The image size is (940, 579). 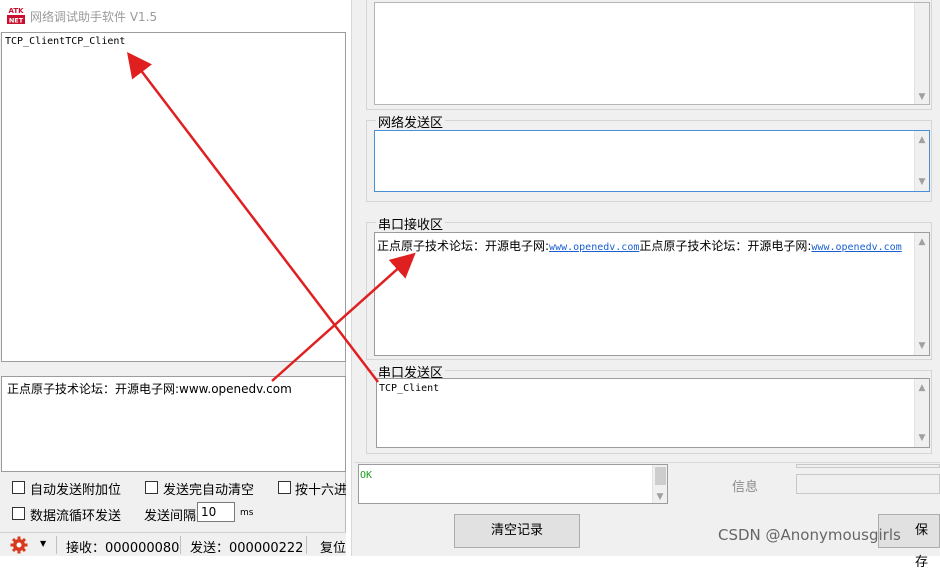 I want to click on auto-append-checkbox, so click(x=18, y=487).